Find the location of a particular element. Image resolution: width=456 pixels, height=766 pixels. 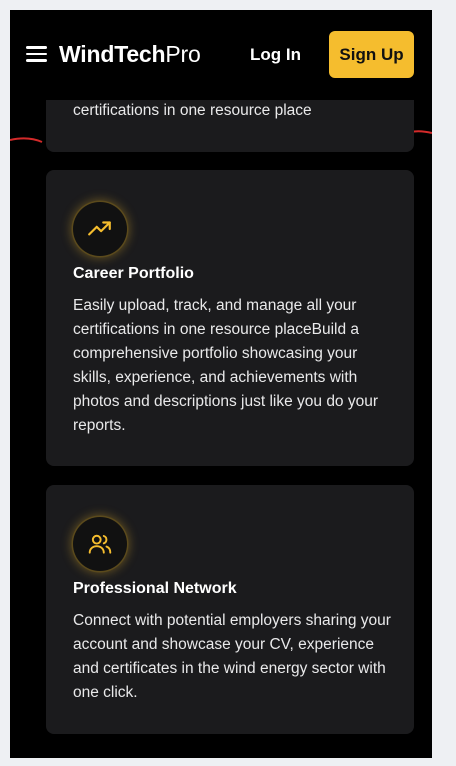

logo-bold-text: WindTech is located at coordinates (112, 54).